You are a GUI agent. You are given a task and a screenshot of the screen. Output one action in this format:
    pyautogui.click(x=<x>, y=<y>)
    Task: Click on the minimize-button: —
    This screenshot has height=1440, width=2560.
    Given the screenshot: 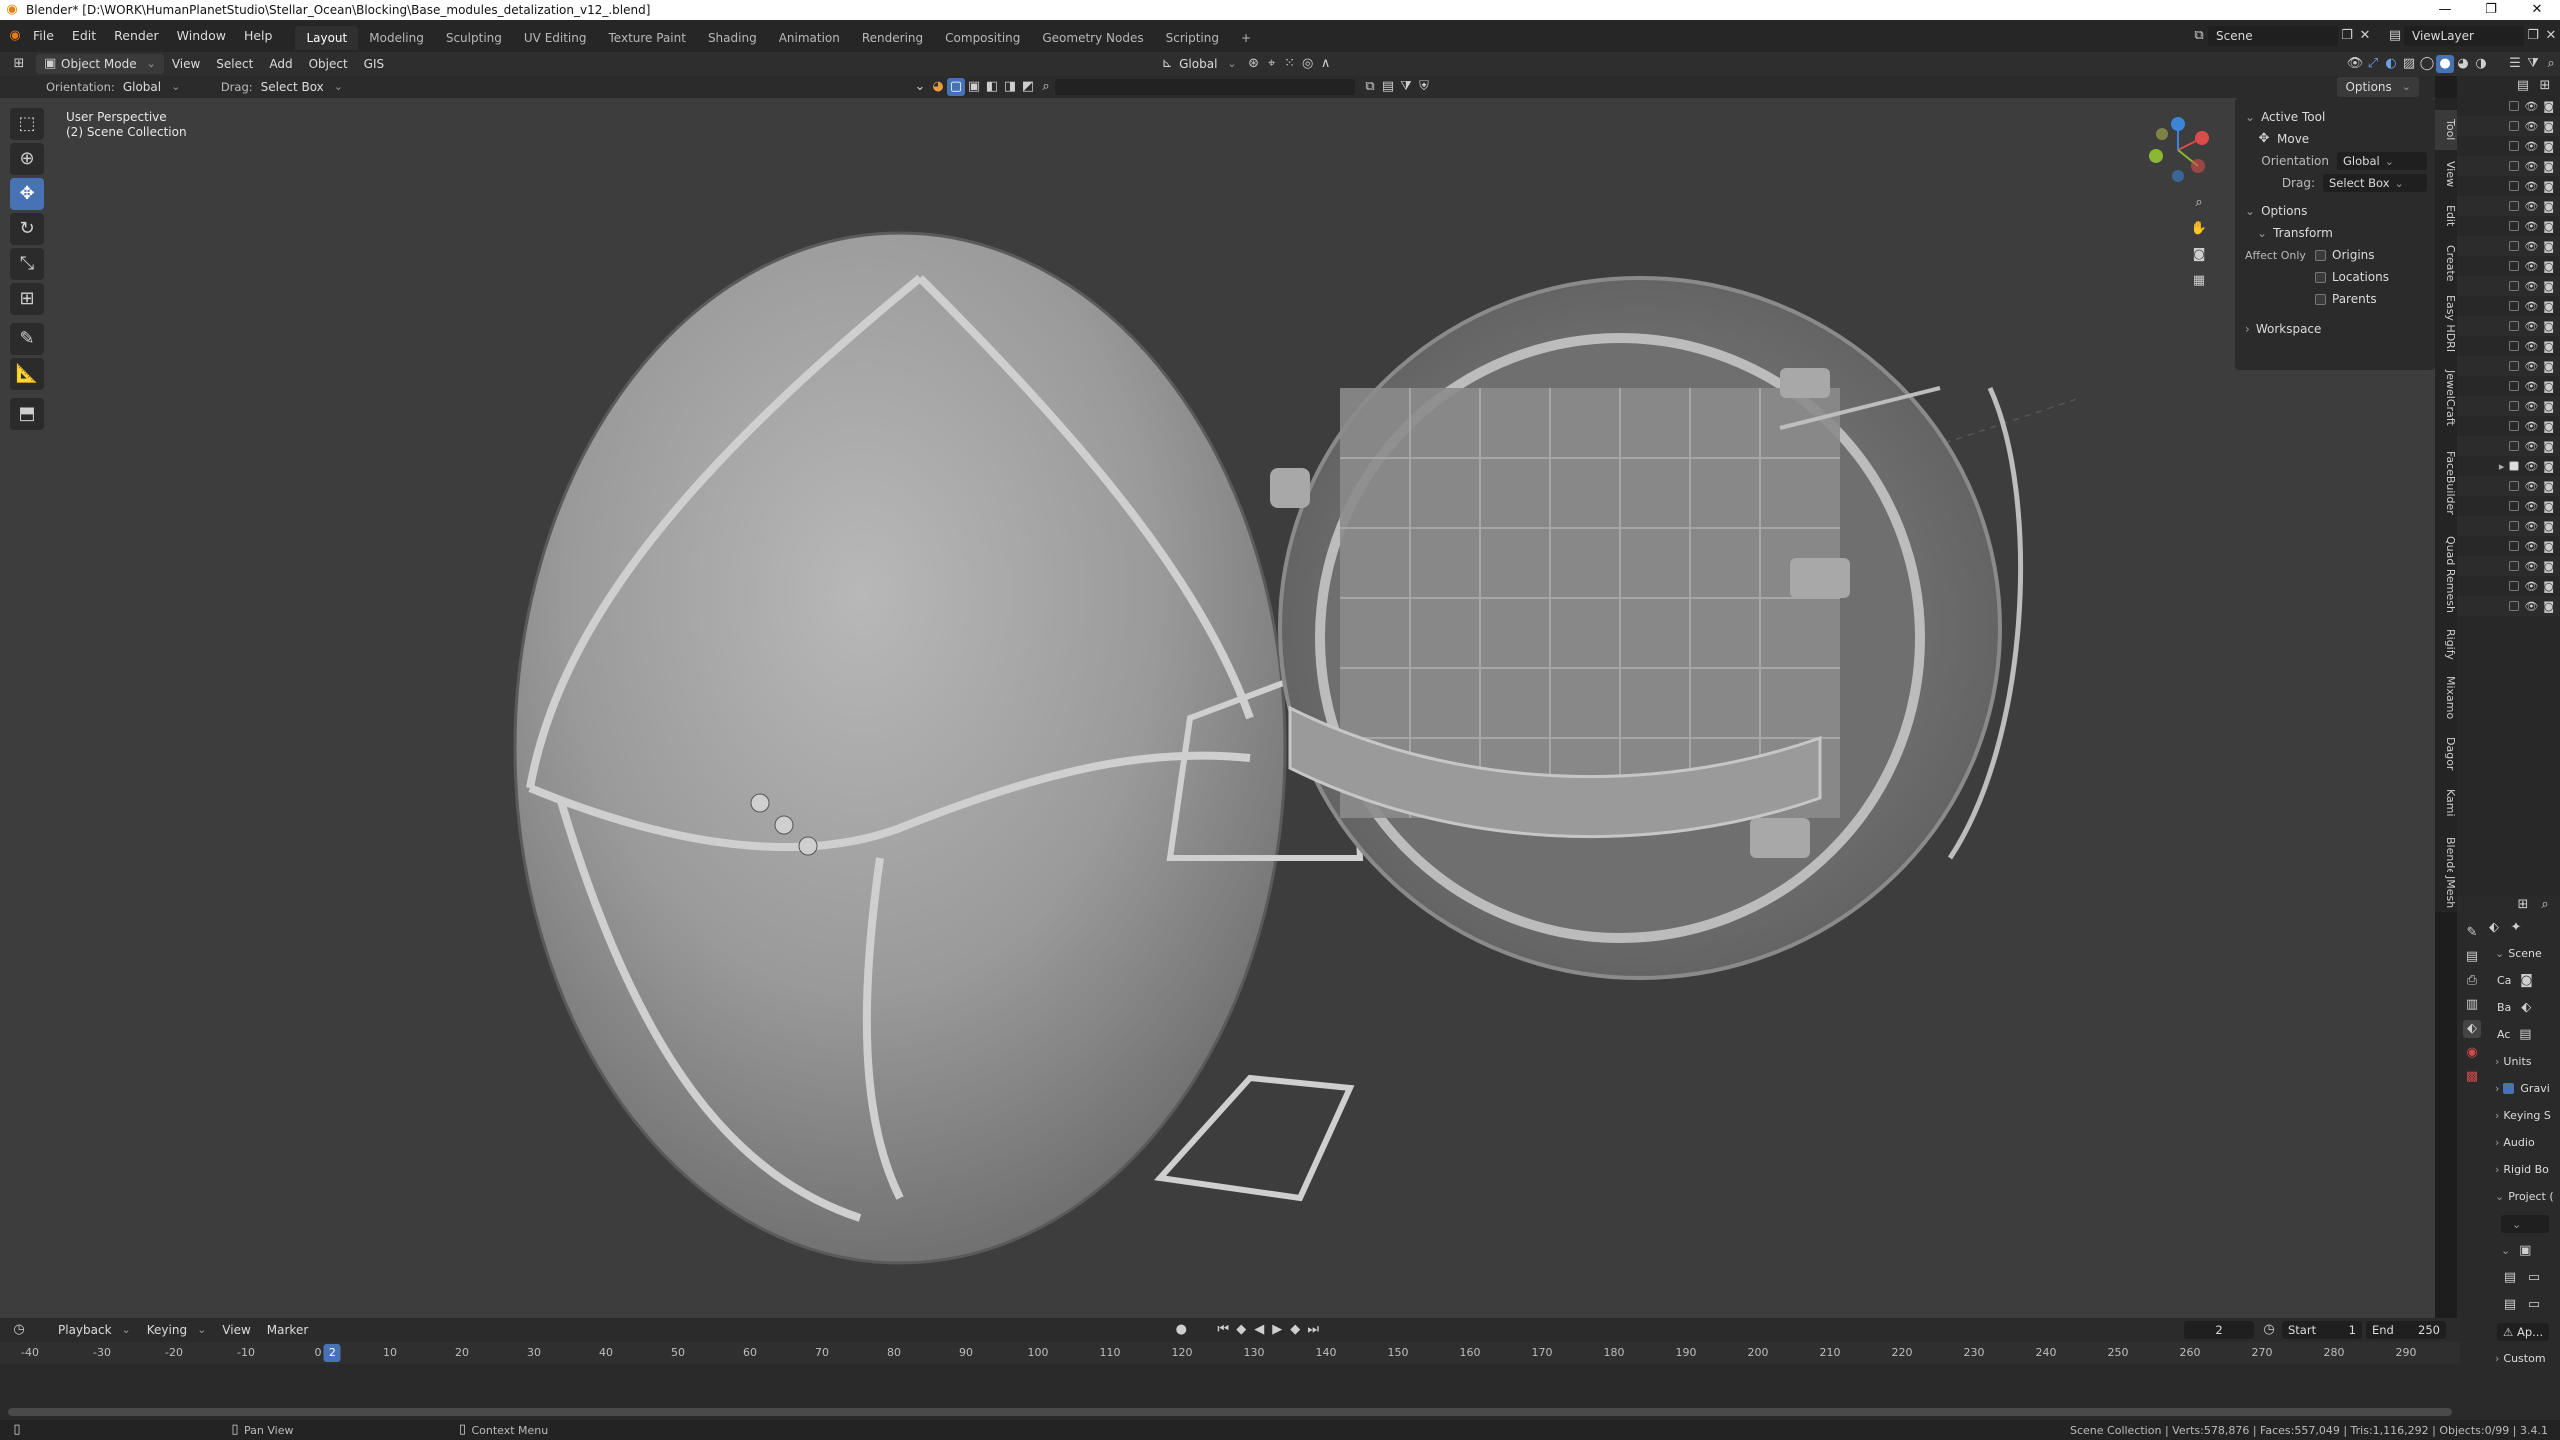 What is the action you would take?
    pyautogui.click(x=2445, y=10)
    